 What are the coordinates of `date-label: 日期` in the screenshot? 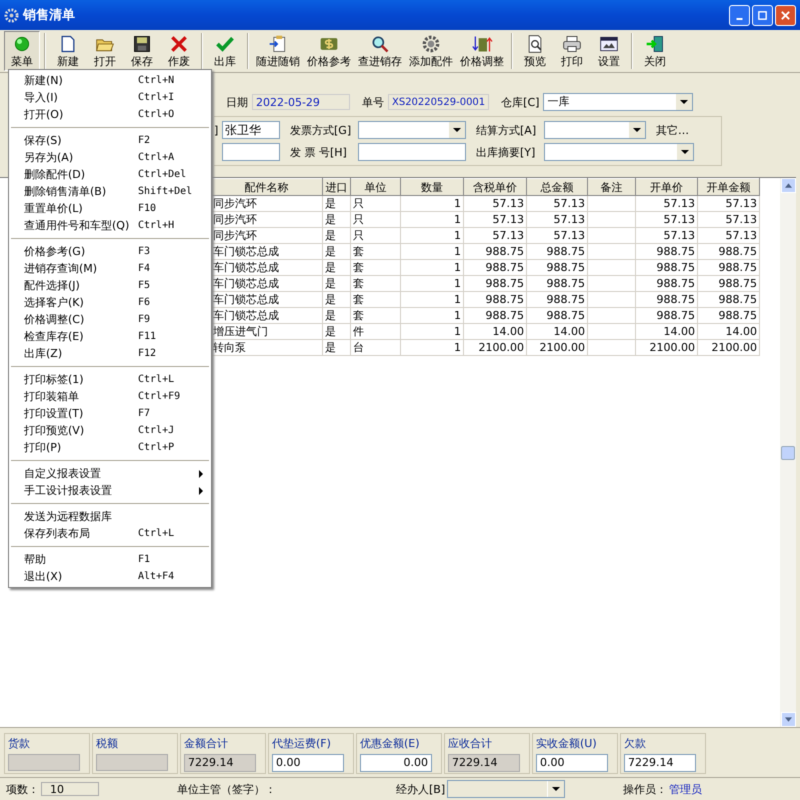 It's located at (237, 102).